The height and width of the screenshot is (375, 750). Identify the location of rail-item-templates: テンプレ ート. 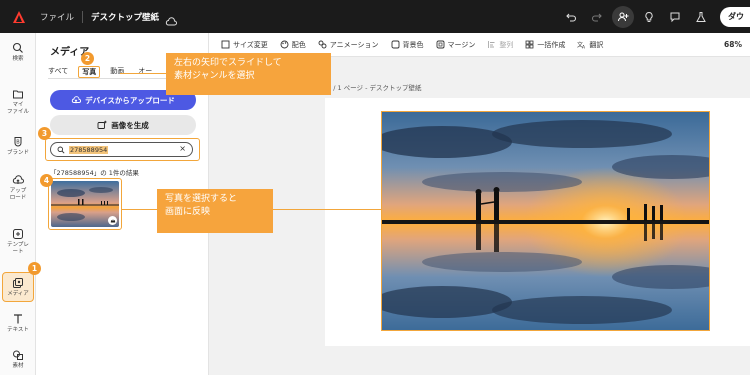
(18, 242).